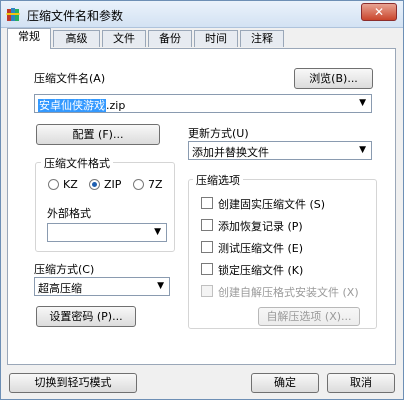  Describe the element at coordinates (230, 152) in the screenshot. I see `update-mode-value: 添加并替换文件` at that location.